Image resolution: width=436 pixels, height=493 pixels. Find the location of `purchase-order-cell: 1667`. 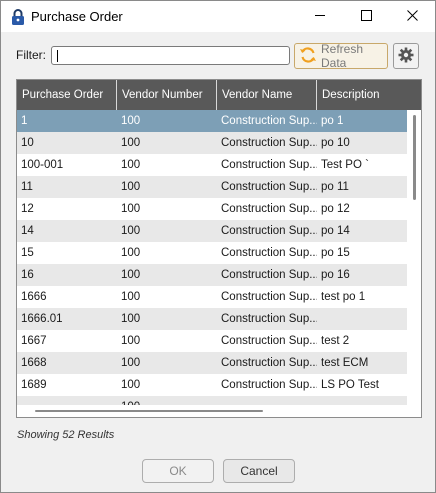

purchase-order-cell: 1667 is located at coordinates (34, 341).